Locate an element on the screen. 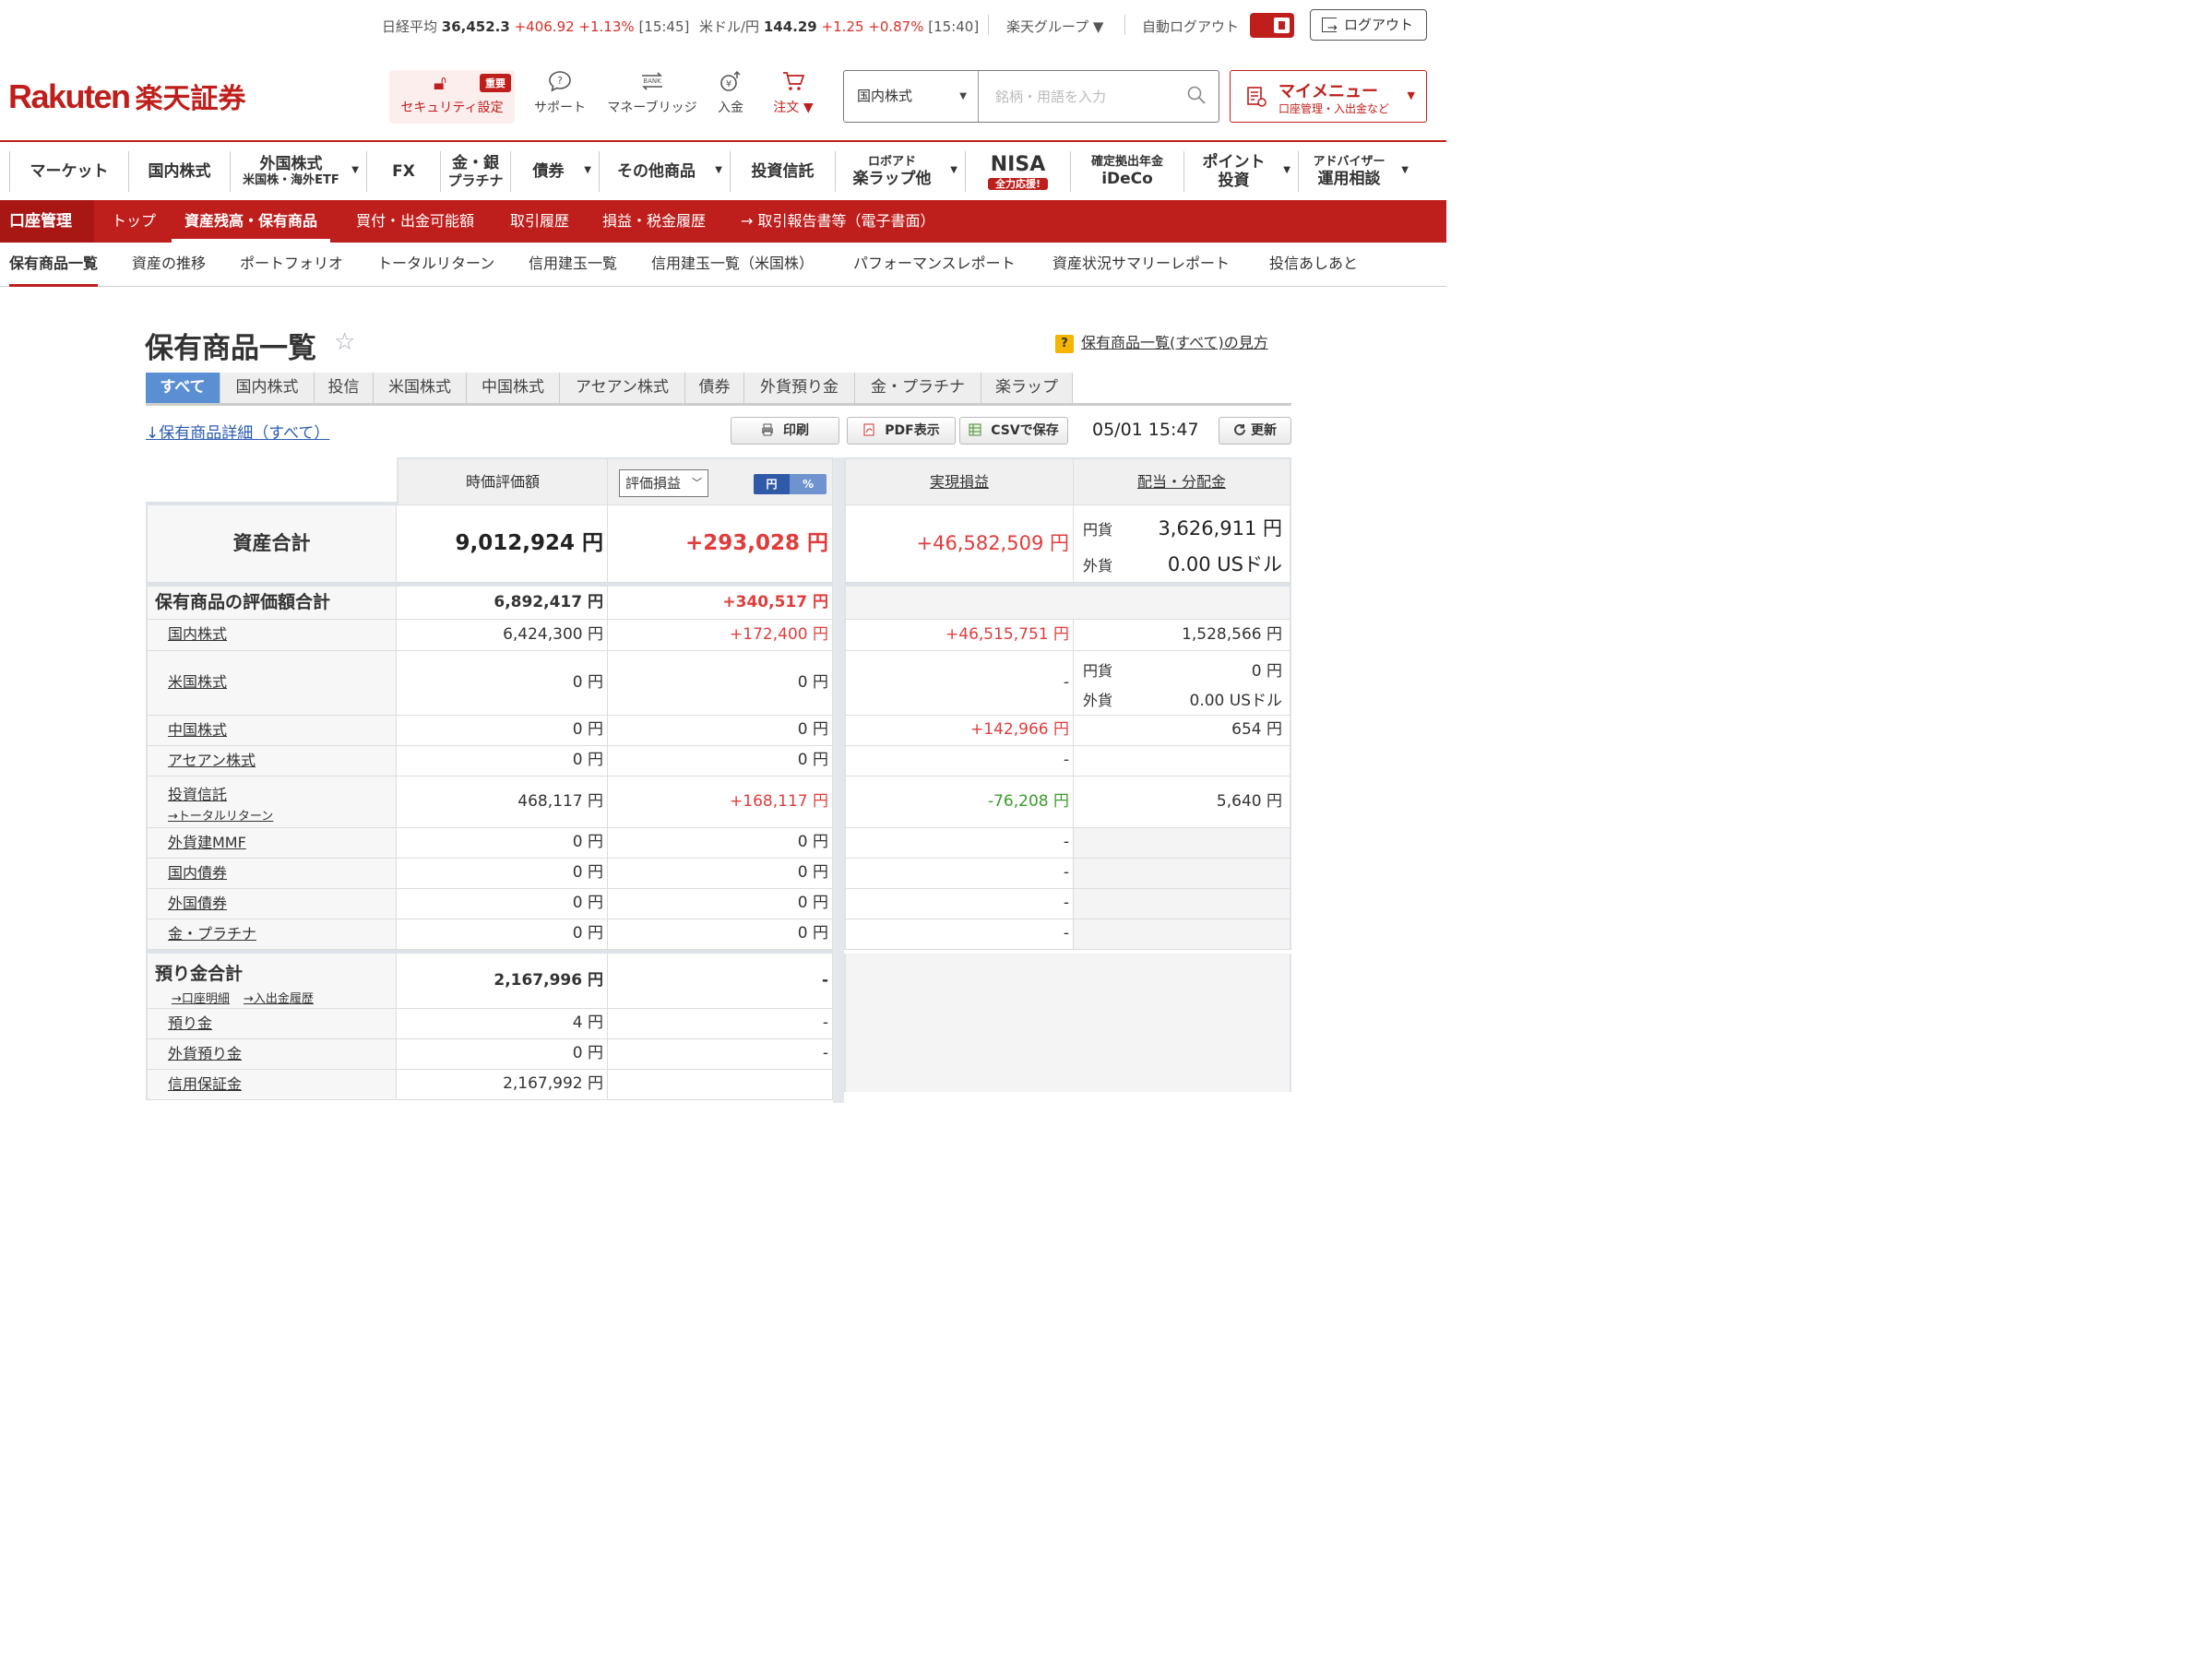 The width and height of the screenshot is (2212, 1660). cat-tab-all: すべて is located at coordinates (183, 388).